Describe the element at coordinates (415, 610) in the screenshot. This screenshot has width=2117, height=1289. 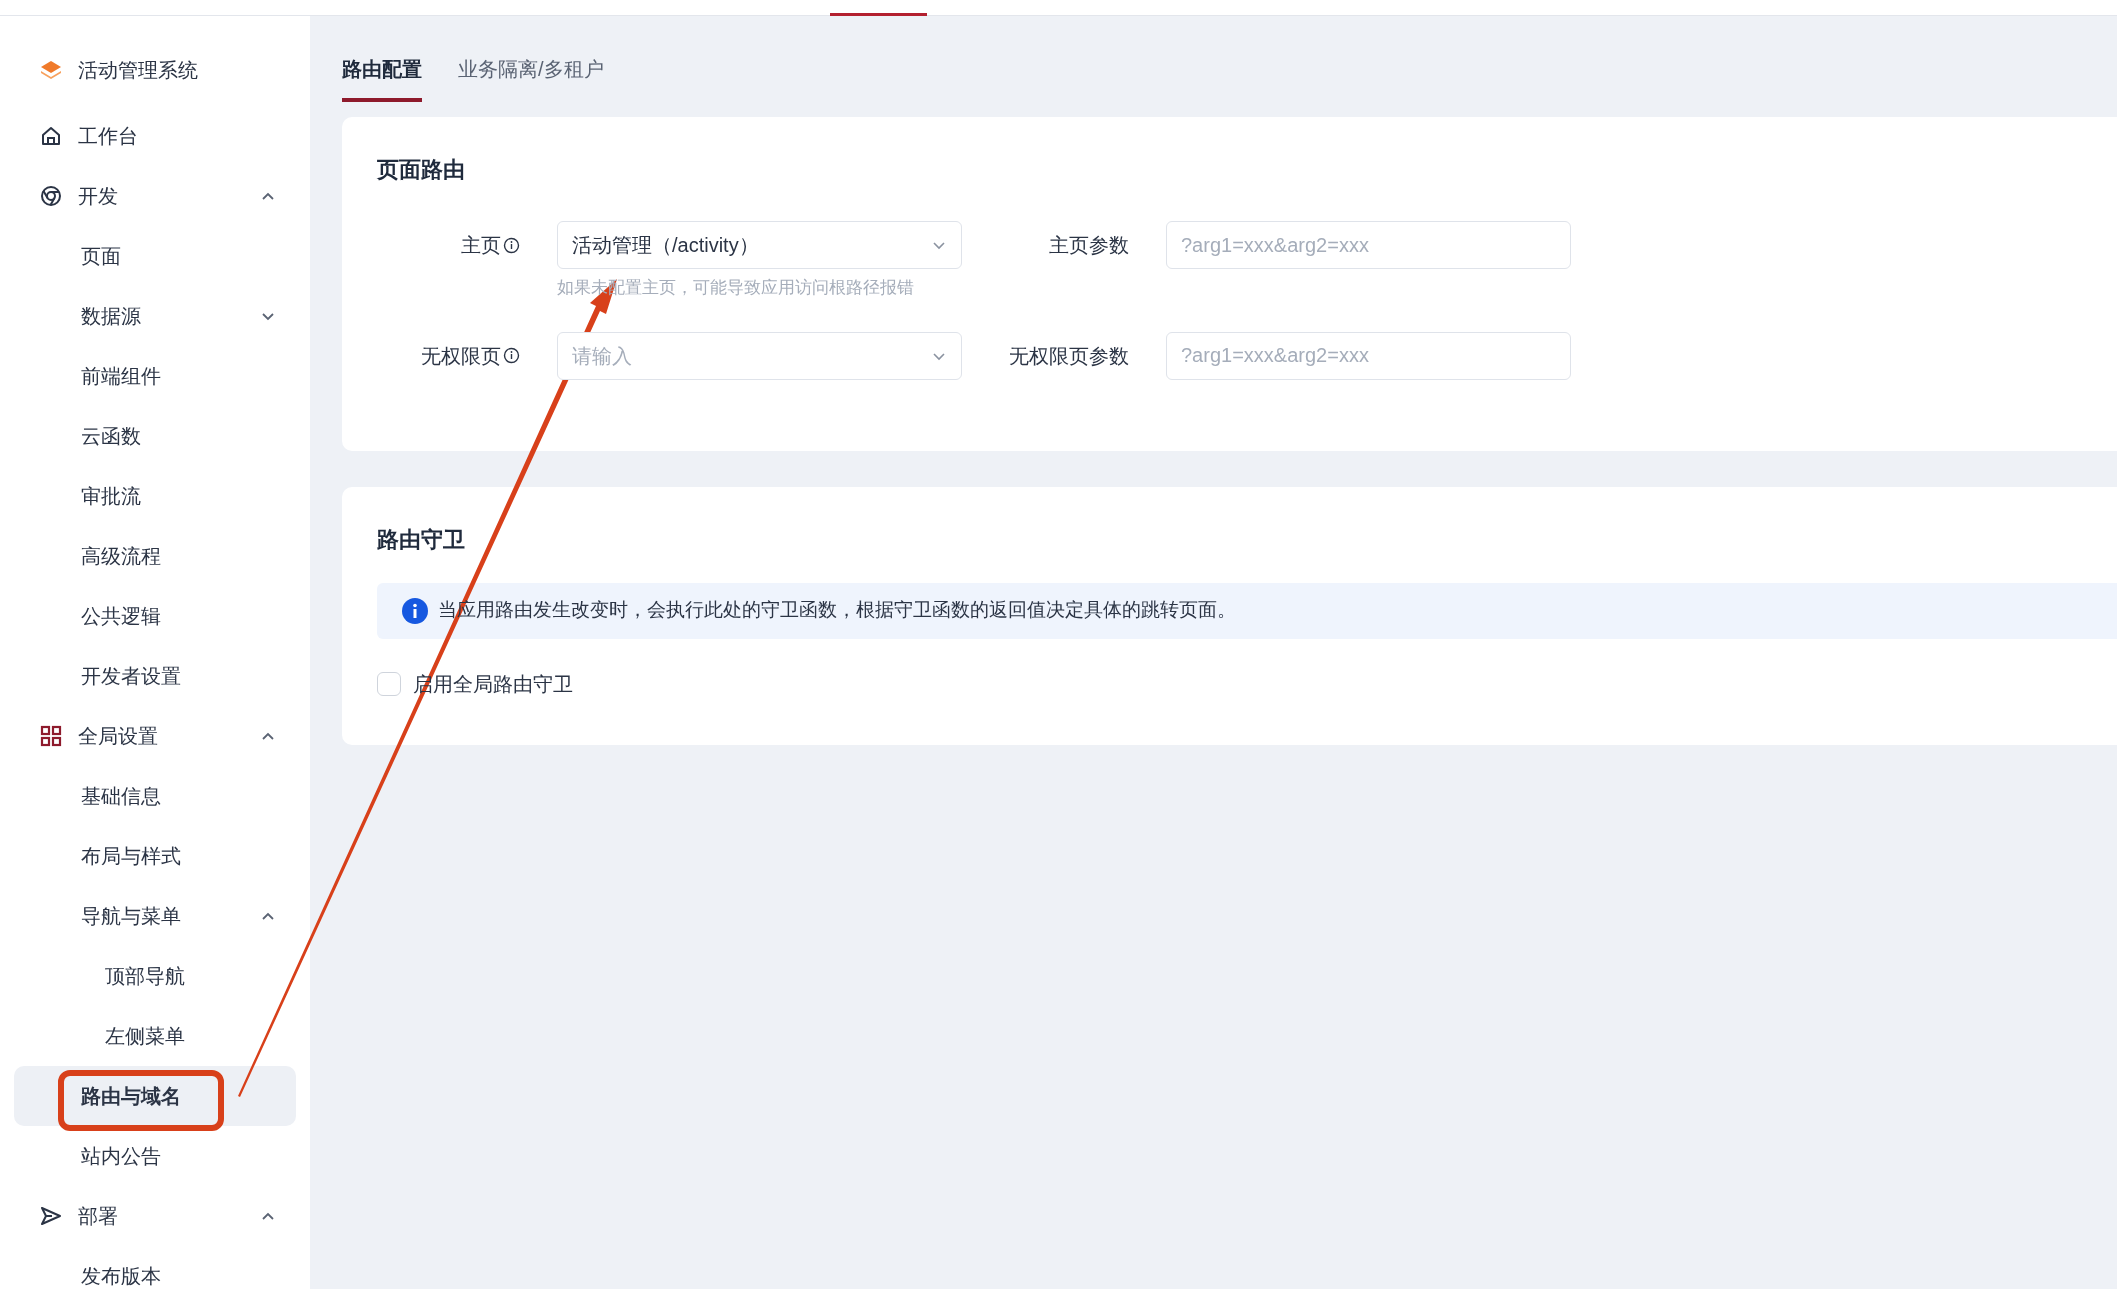
I see `info-icon` at that location.